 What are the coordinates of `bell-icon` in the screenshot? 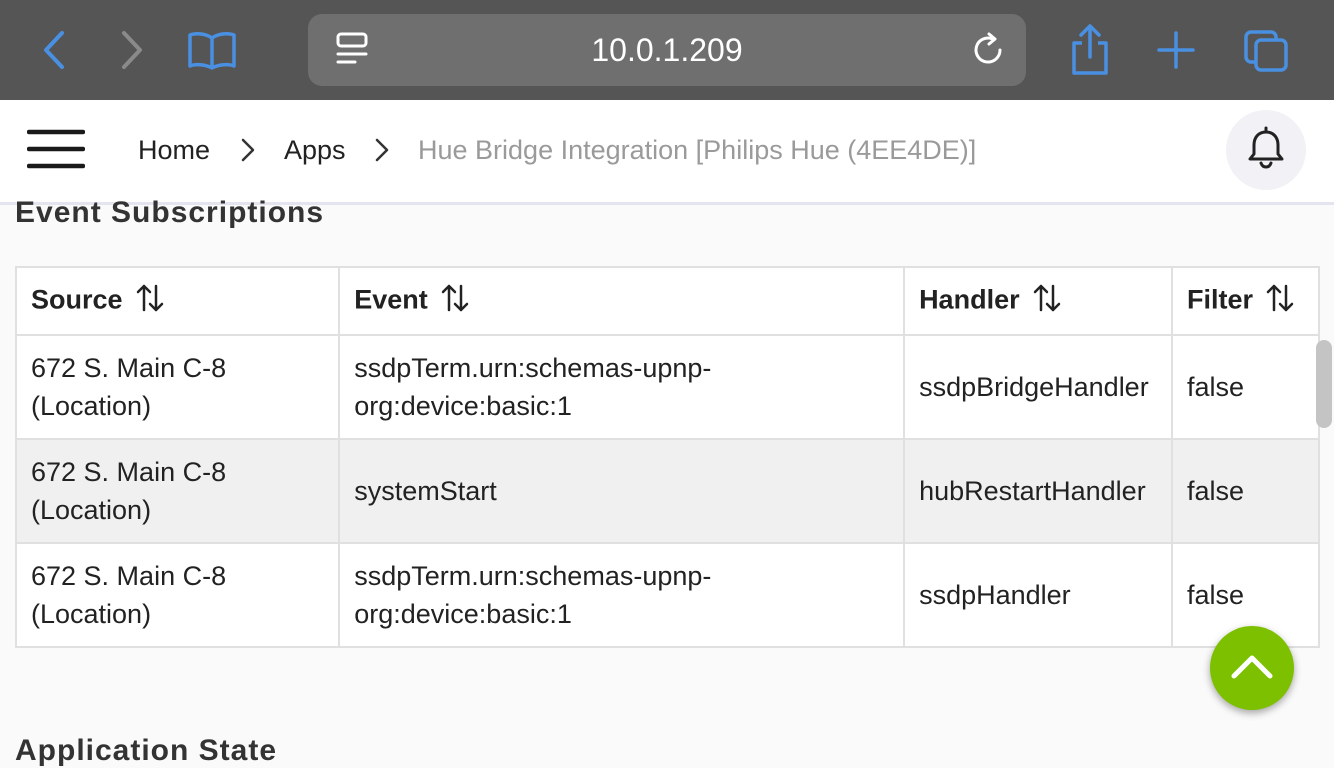 It's located at (1266, 150).